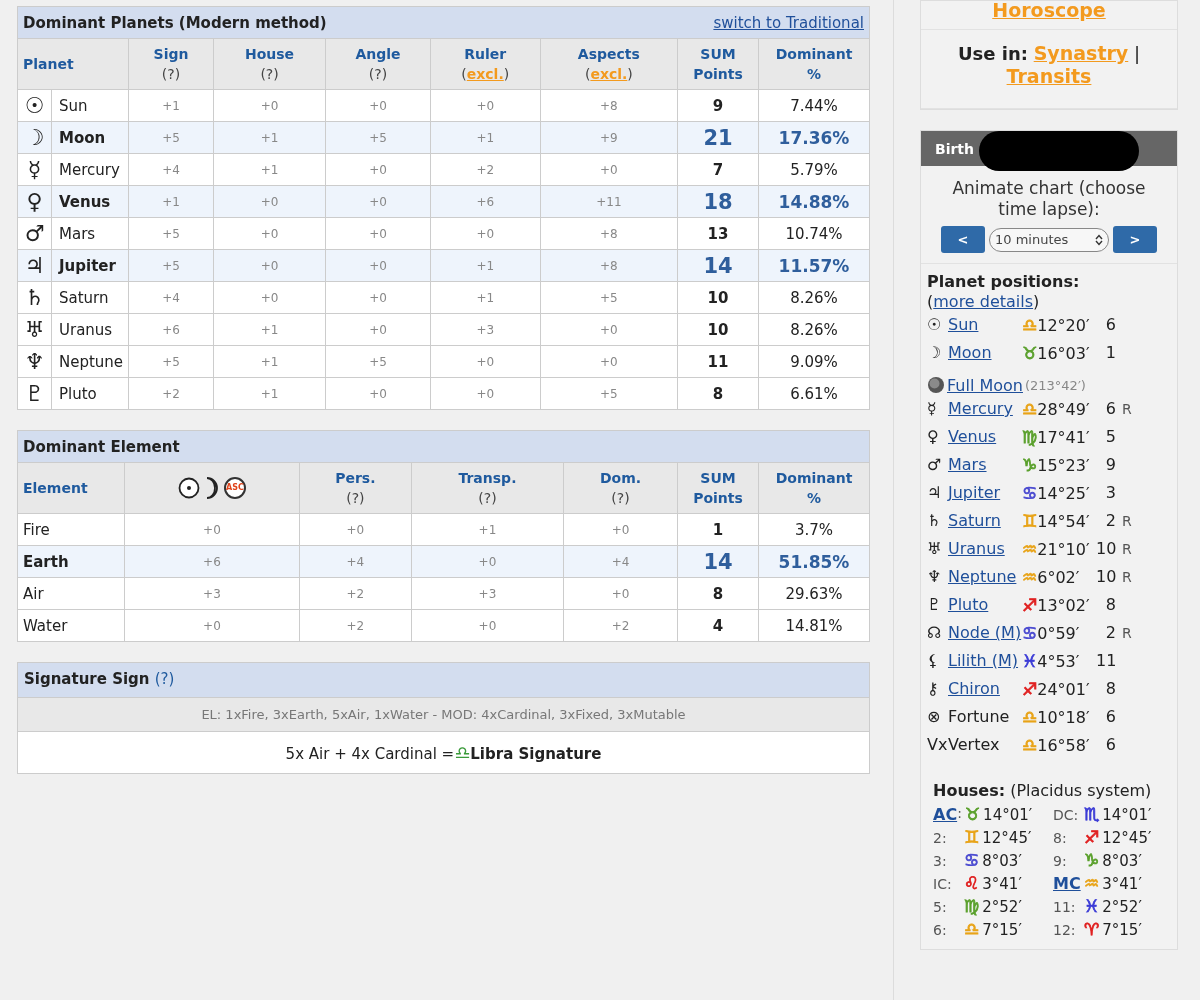 The height and width of the screenshot is (1000, 1200). What do you see at coordinates (972, 814) in the screenshot?
I see `zodiac-symbol: ♉` at bounding box center [972, 814].